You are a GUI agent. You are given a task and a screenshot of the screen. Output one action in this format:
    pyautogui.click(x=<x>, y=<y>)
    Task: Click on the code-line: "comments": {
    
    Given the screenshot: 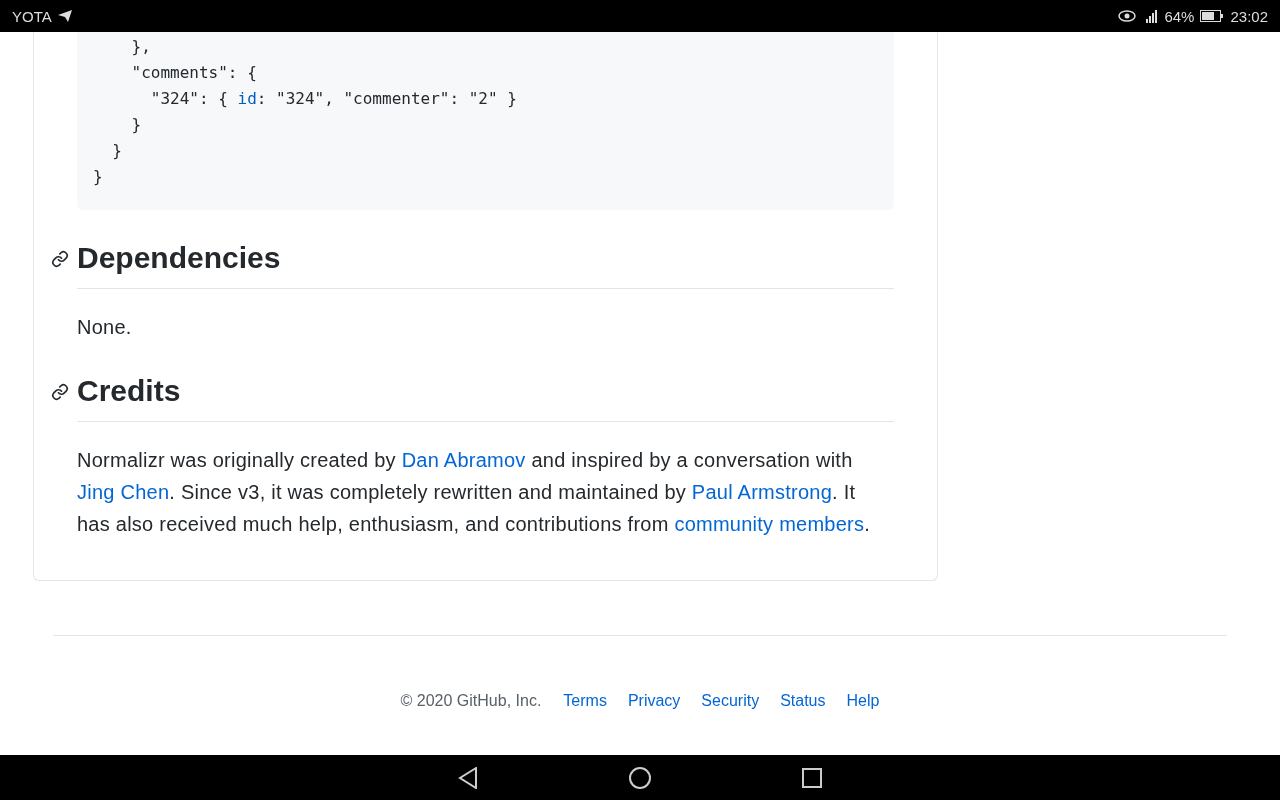 What is the action you would take?
    pyautogui.click(x=194, y=73)
    